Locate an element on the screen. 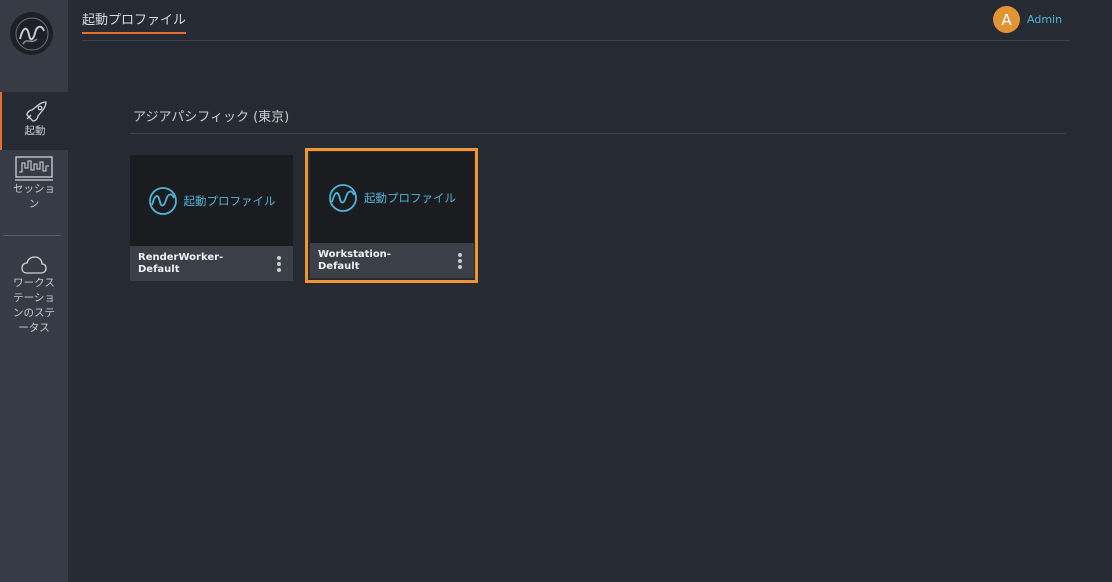 The image size is (1112, 582). profile-card-footer: RenderWorker-Default is located at coordinates (211, 263).